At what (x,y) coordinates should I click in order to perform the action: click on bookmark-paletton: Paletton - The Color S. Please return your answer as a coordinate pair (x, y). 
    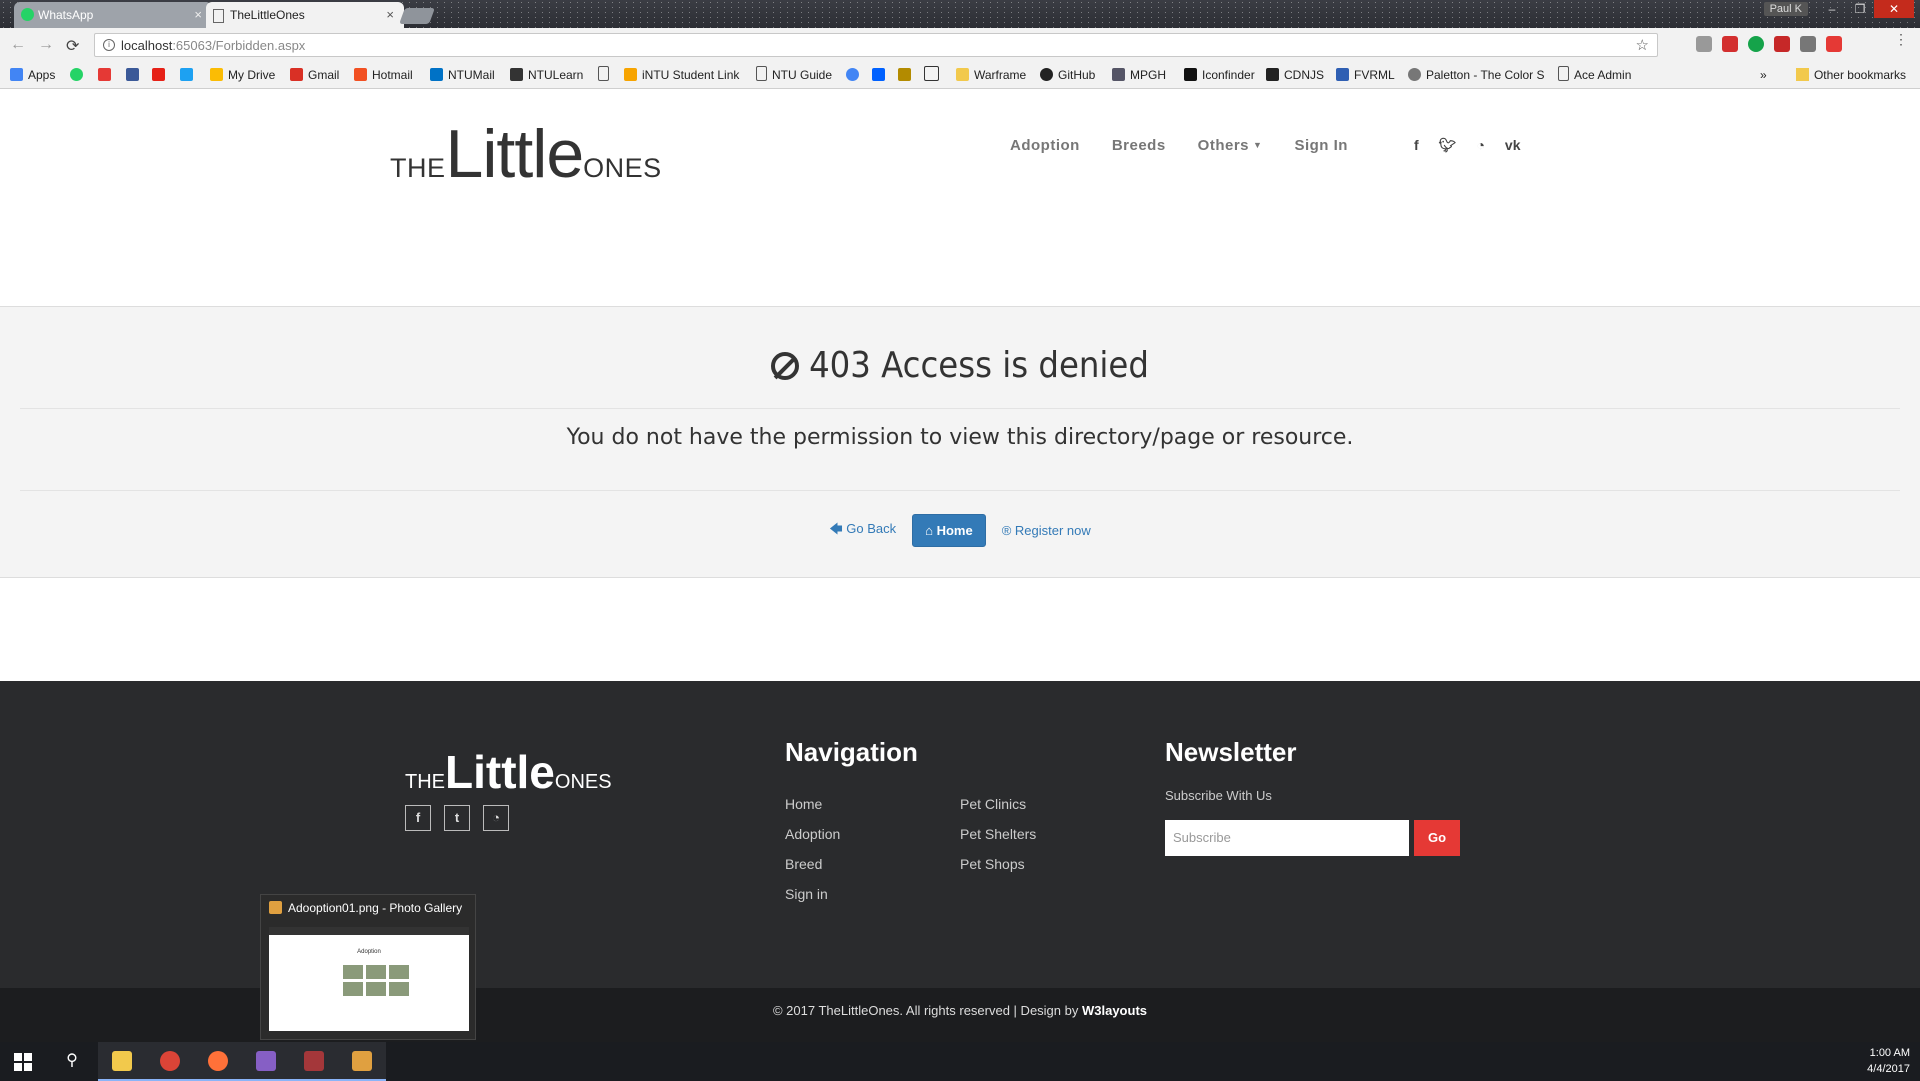
    Looking at the image, I should click on (1476, 75).